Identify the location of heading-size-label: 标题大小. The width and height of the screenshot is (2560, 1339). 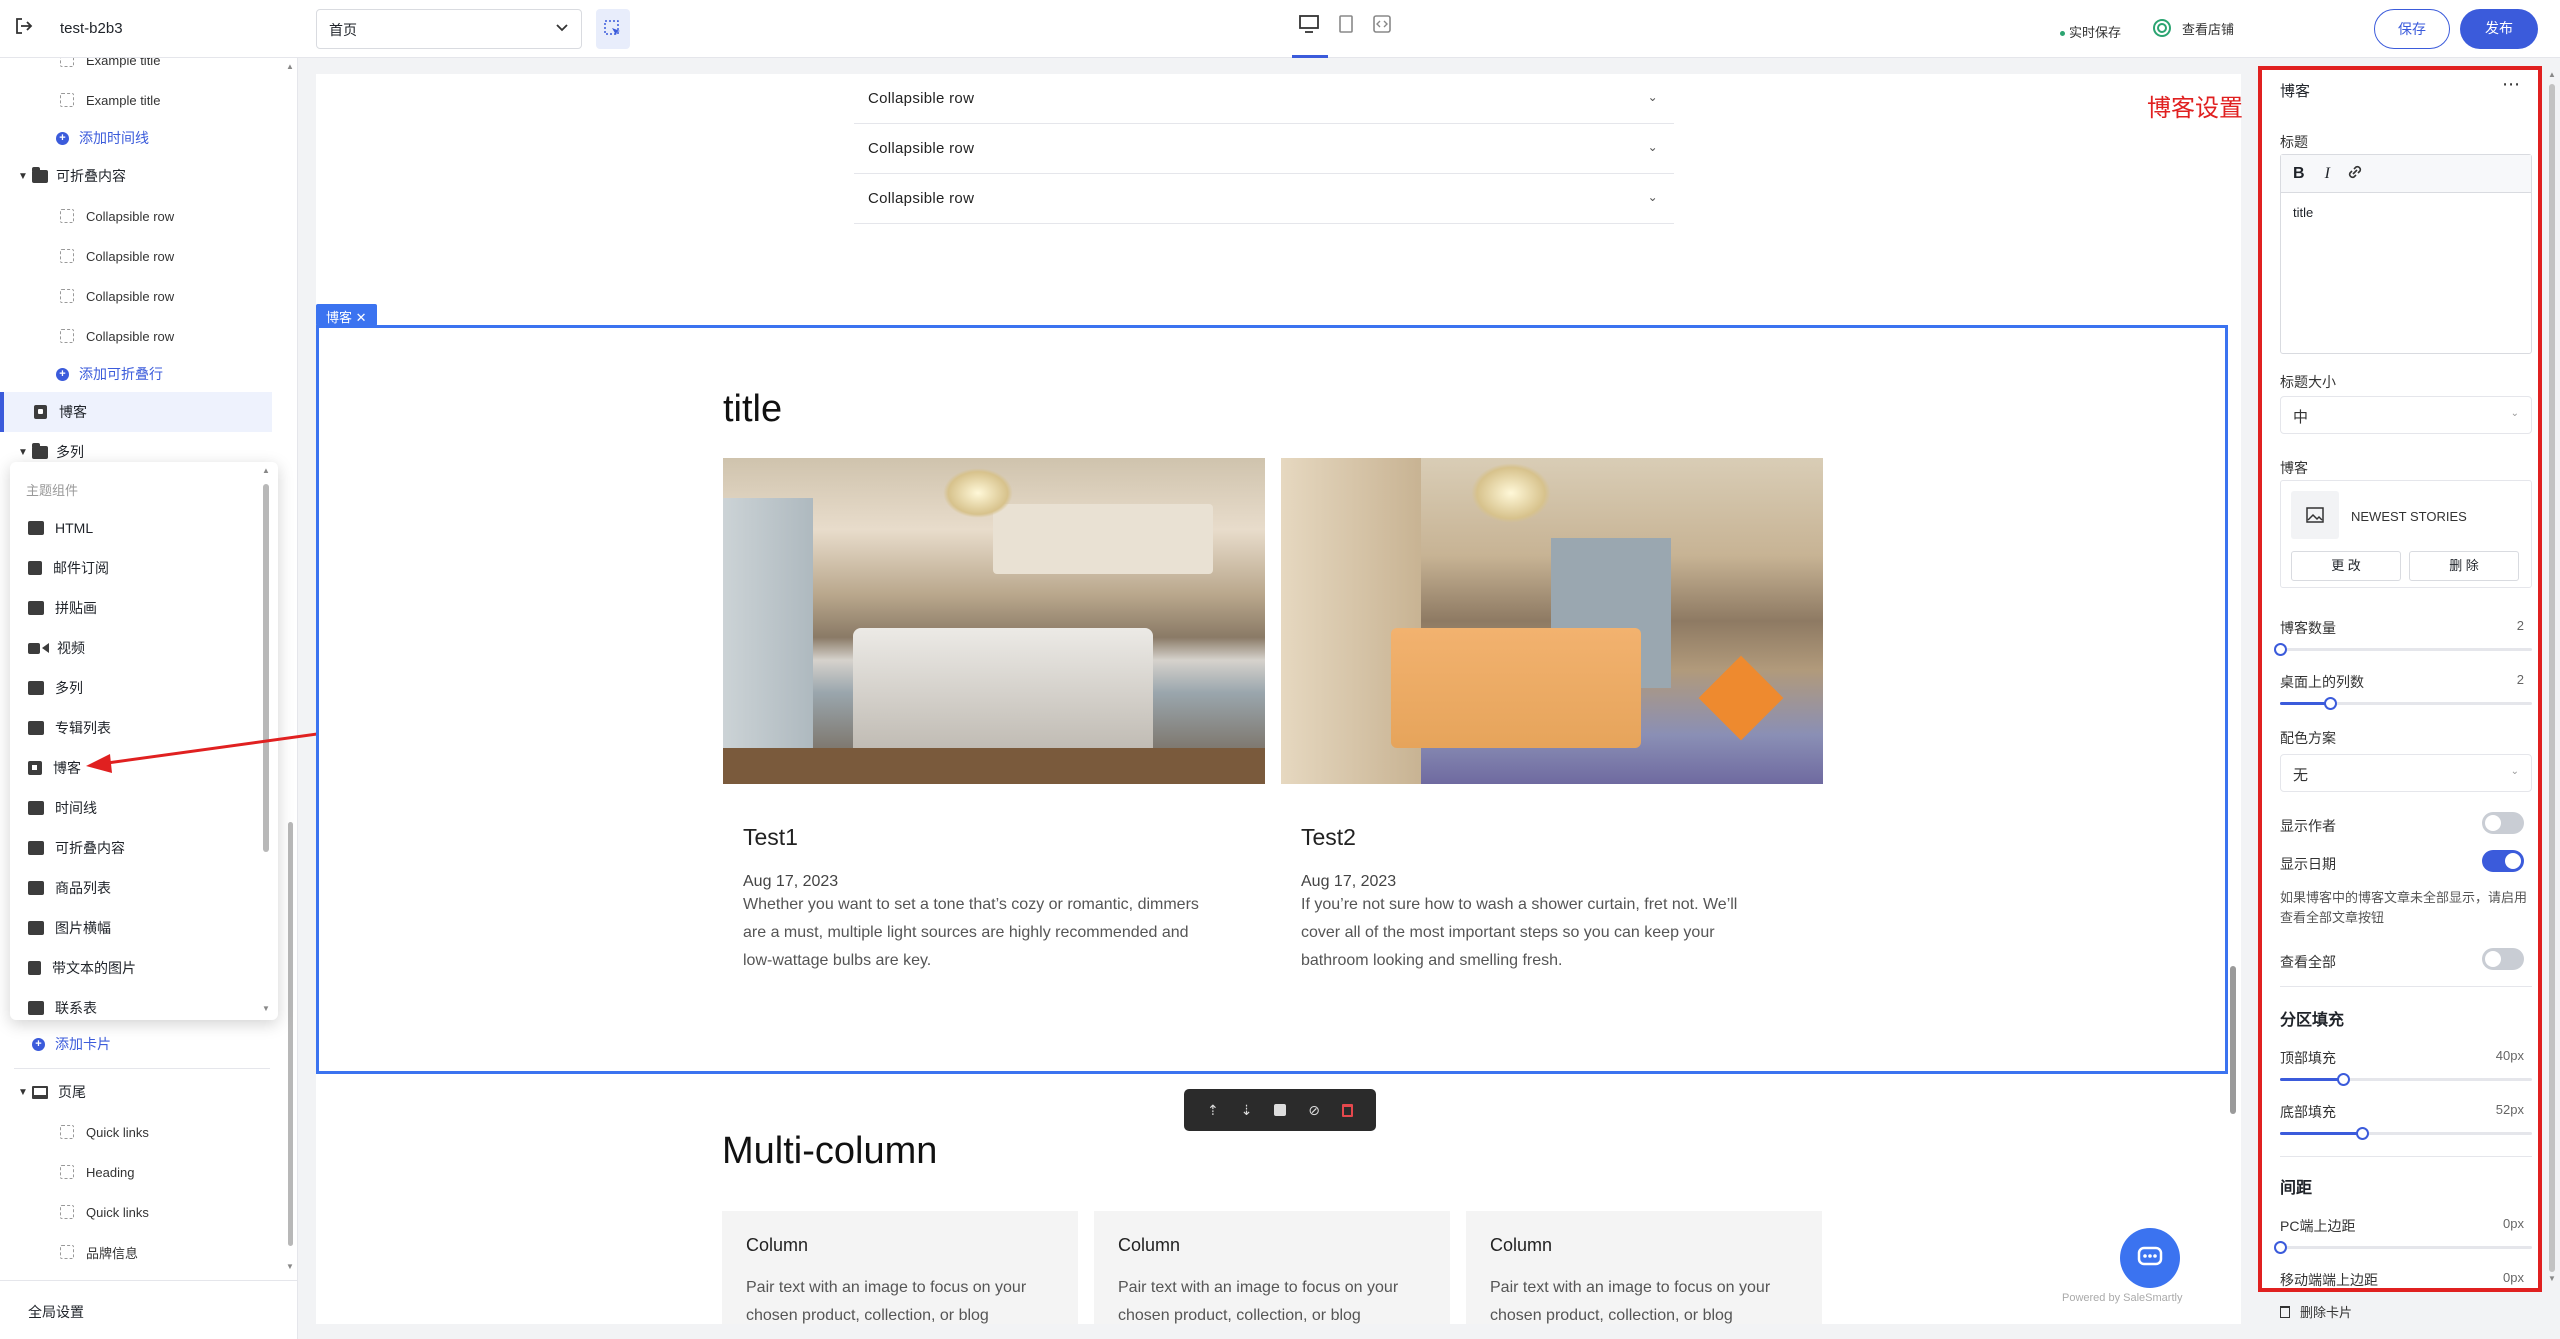
(2308, 382).